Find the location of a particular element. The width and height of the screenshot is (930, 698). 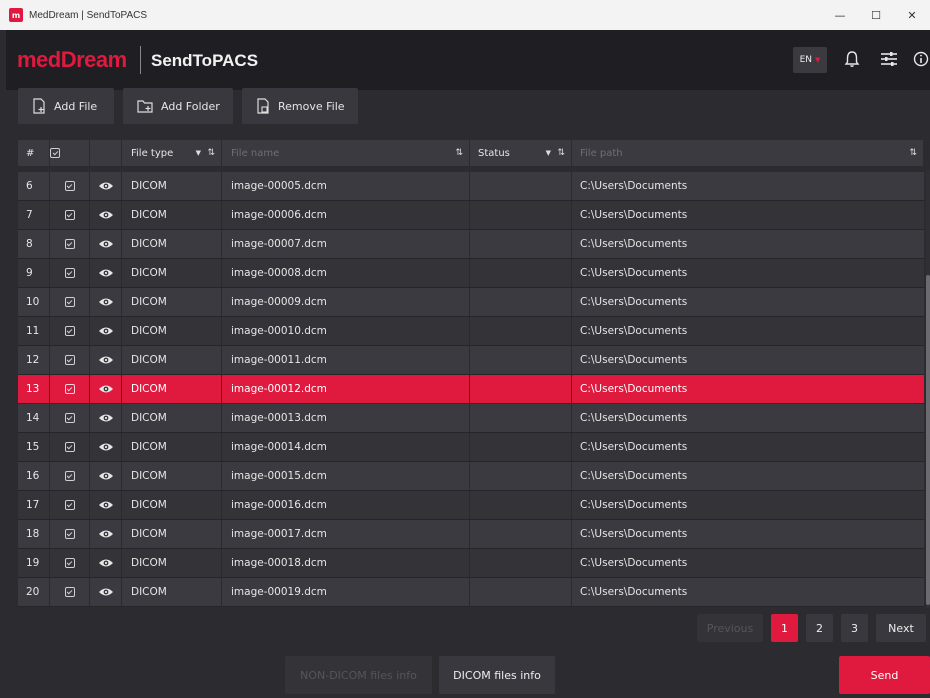

minimize-button: — is located at coordinates (840, 15).